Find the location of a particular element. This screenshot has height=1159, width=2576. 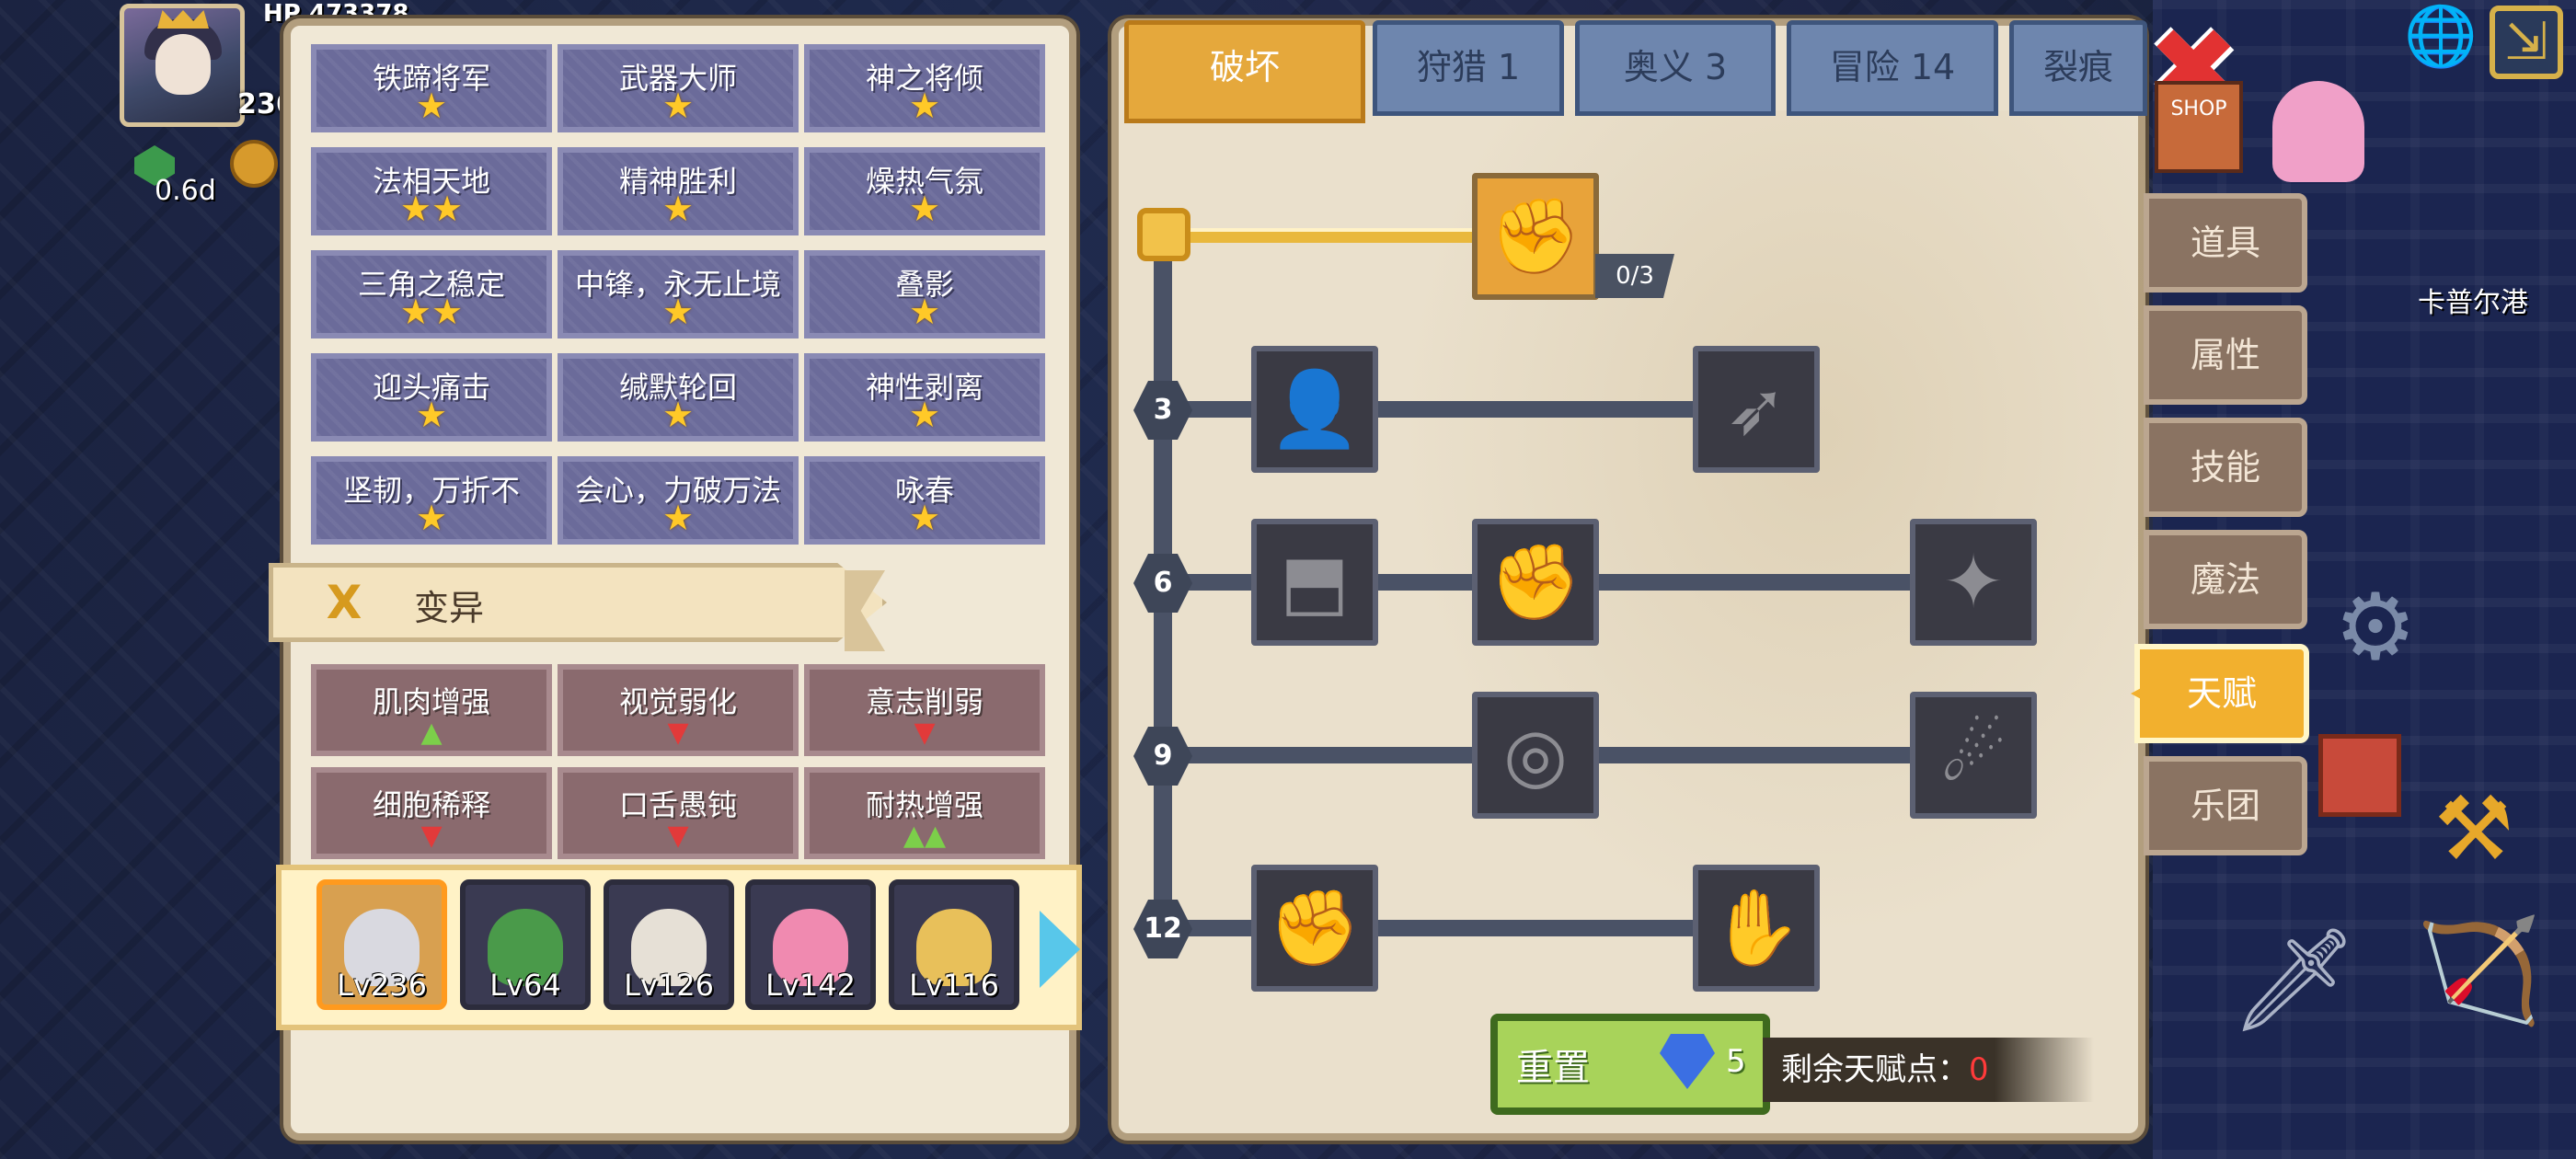

skill-cell: 缄默轮回 ★ is located at coordinates (678, 397).